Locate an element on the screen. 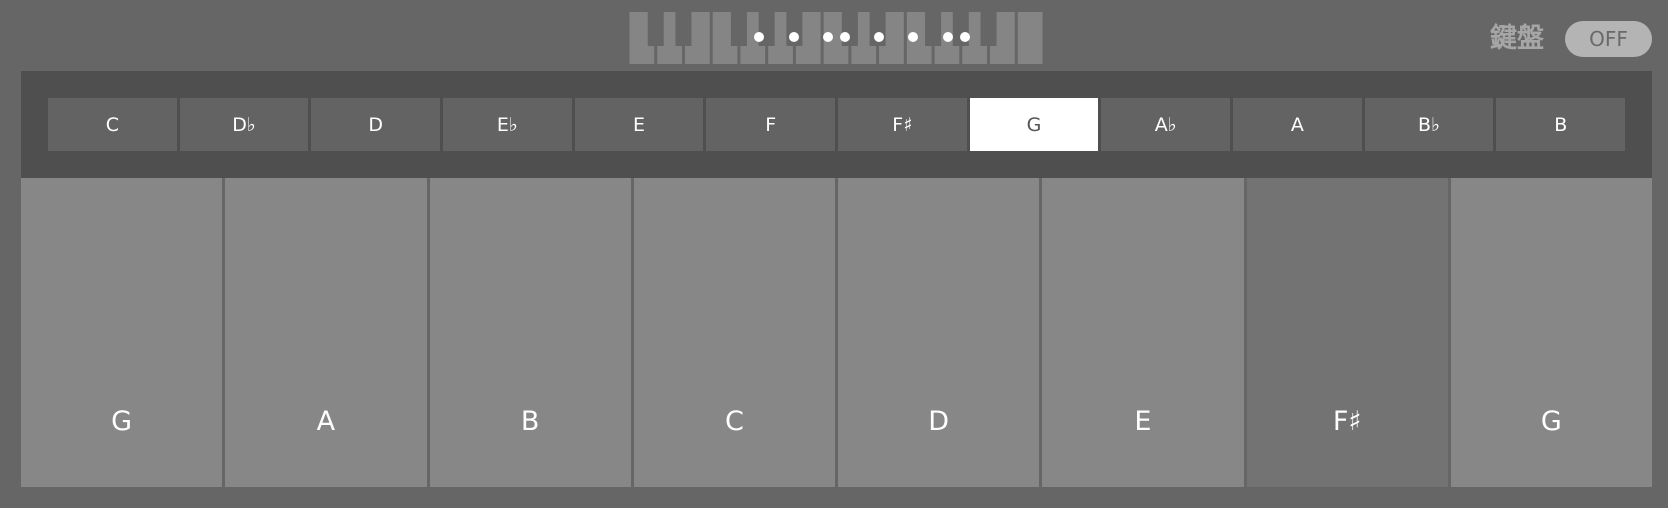  key-button-2: D is located at coordinates (376, 124).